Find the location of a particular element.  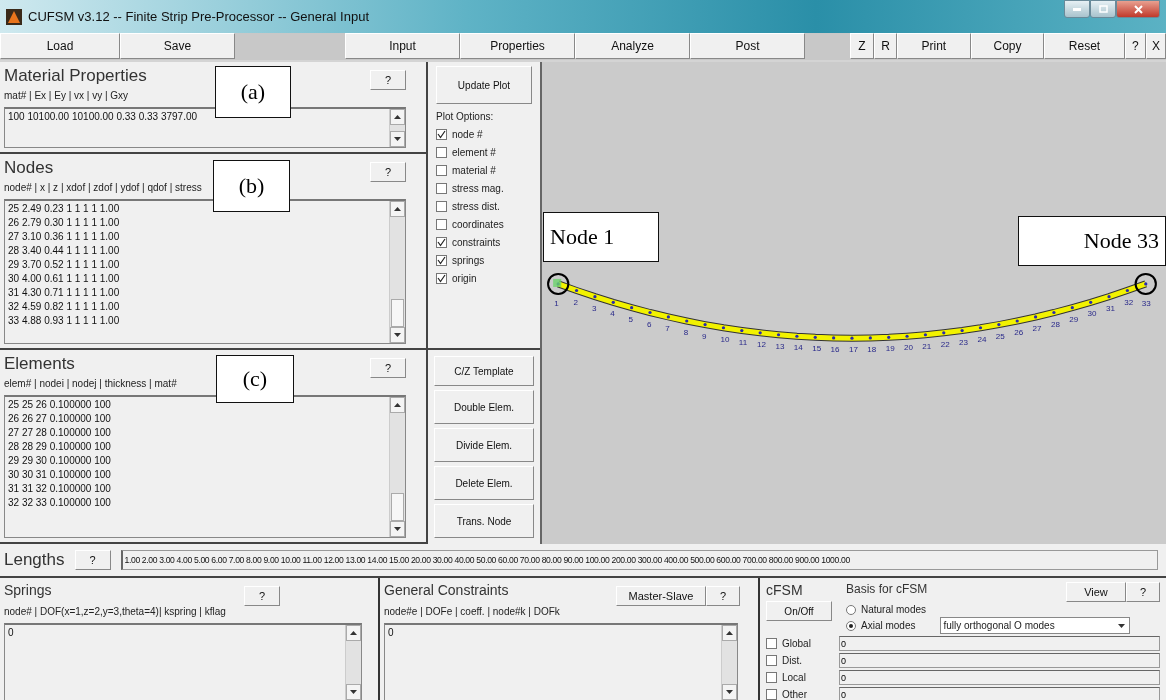

checkbox-label: Global is located at coordinates (808, 643).